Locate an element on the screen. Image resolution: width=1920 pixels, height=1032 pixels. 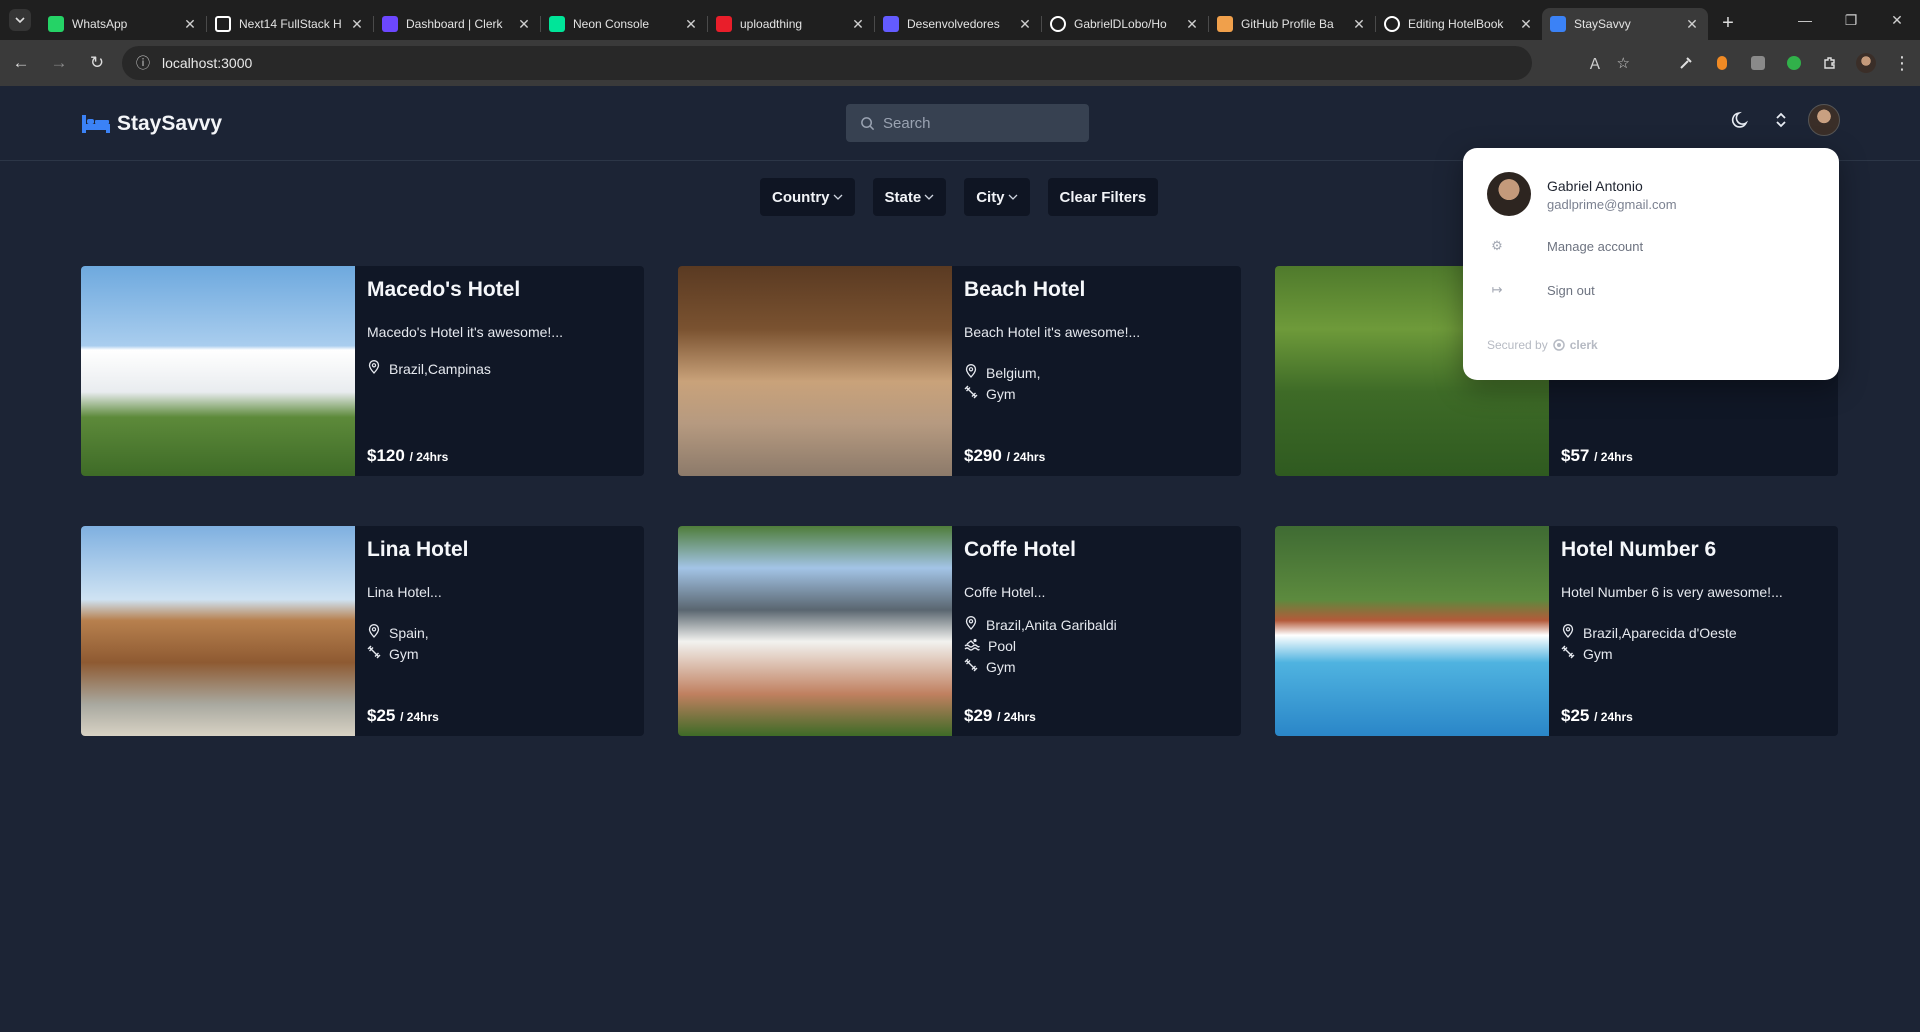
restore-button: ❐ is located at coordinates (1851, 20).